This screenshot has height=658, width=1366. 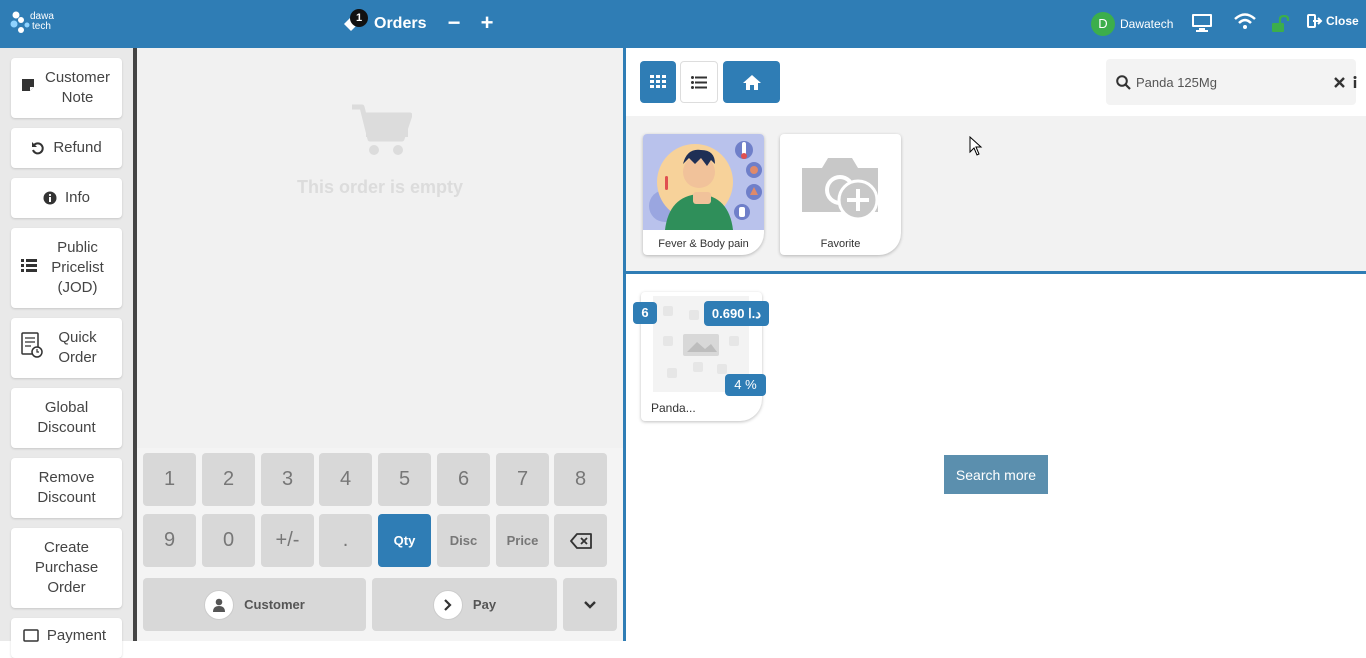 What do you see at coordinates (463, 479) in the screenshot?
I see `numpad-key-6: 6` at bounding box center [463, 479].